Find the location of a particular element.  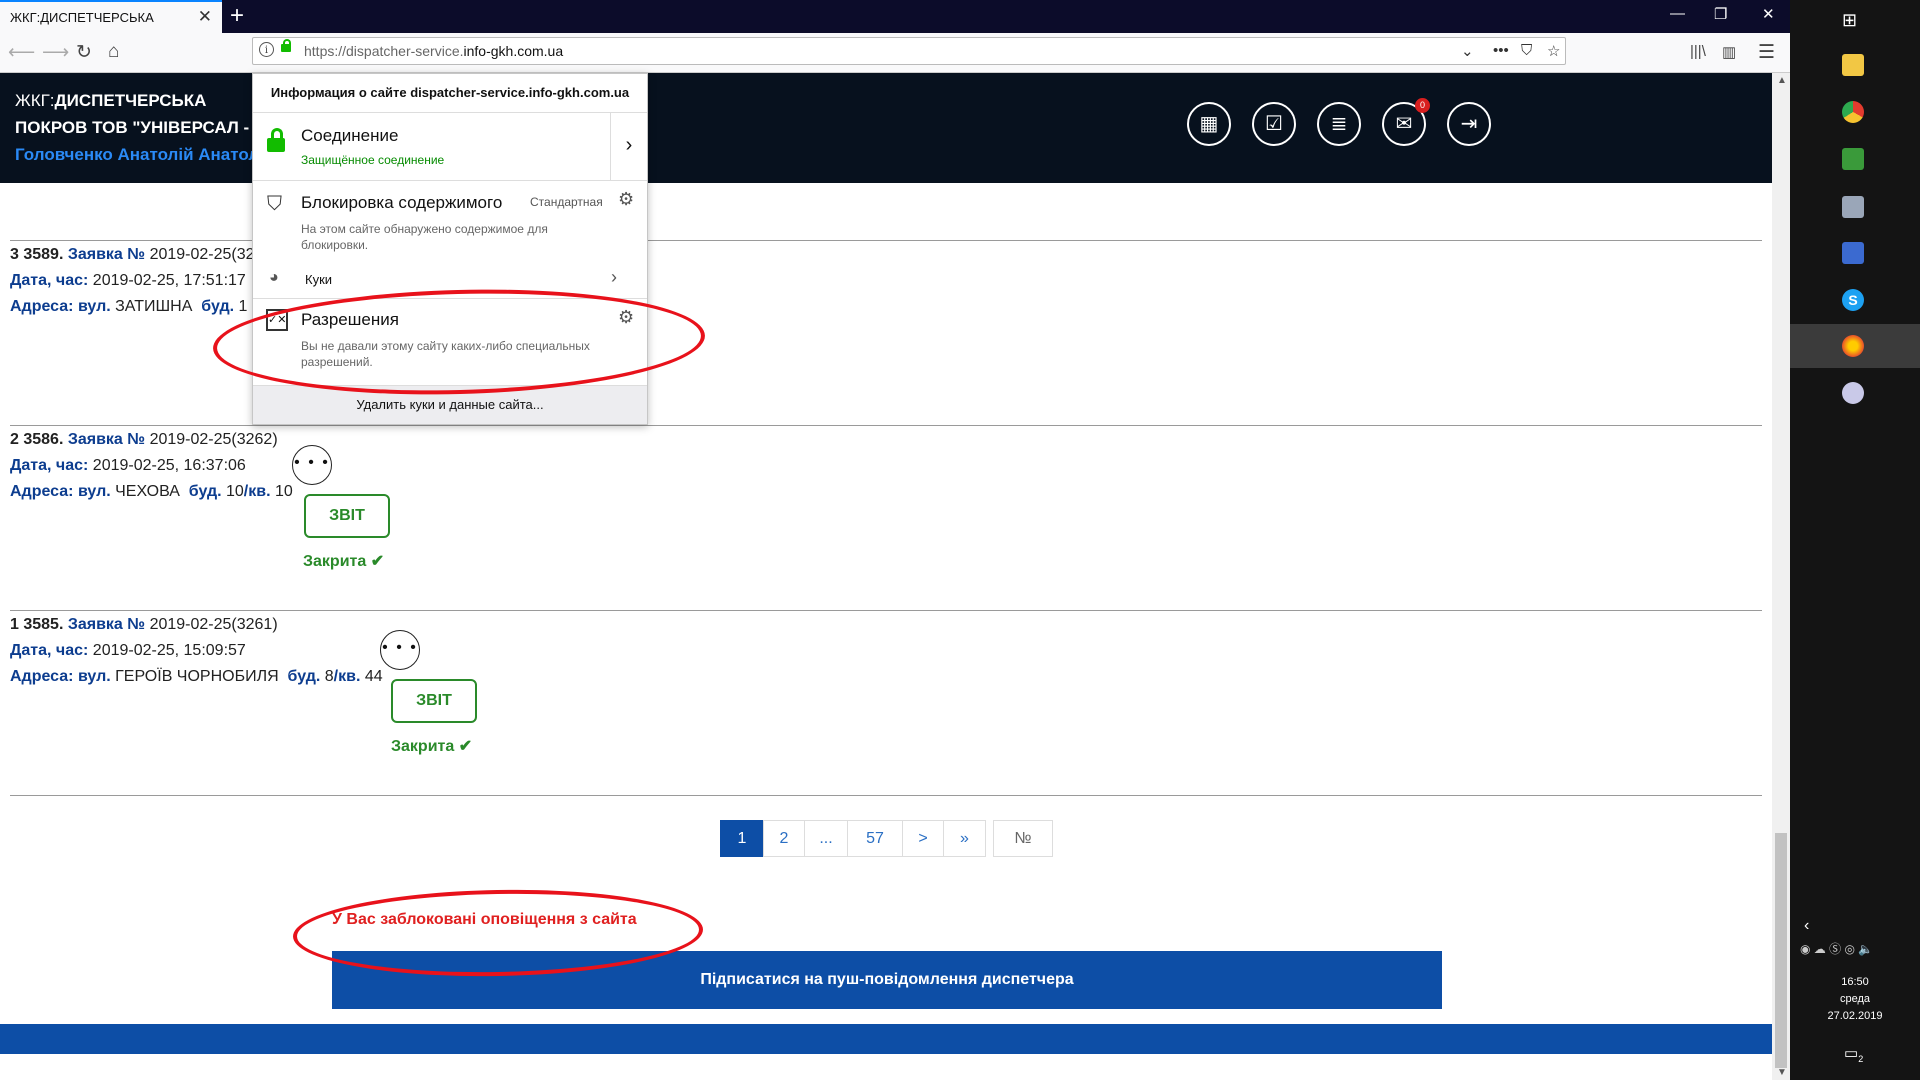

page-last: » is located at coordinates (964, 838).